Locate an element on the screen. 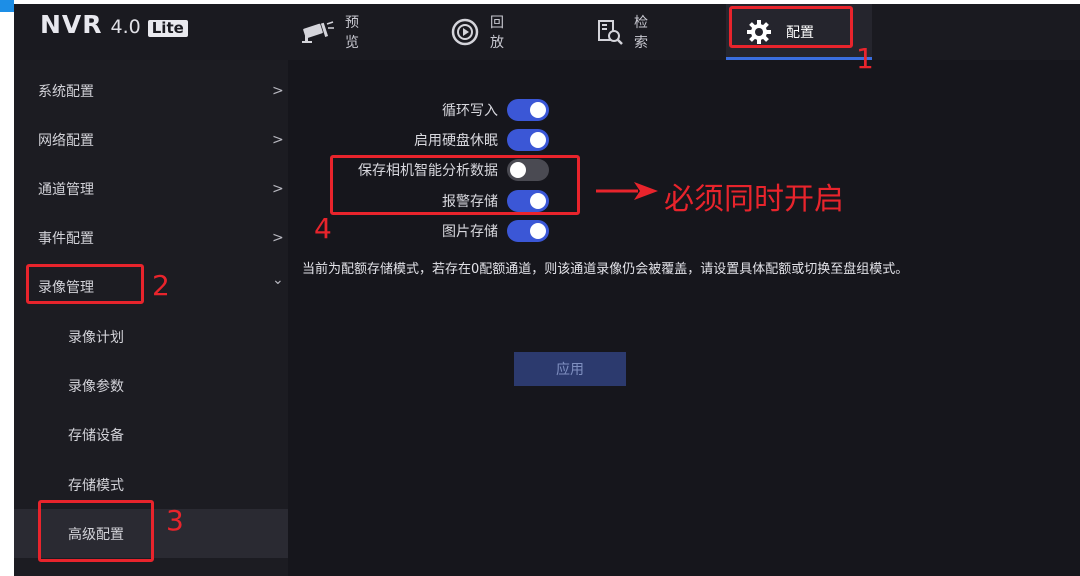  tab-playback: 回放 is located at coordinates (479, 32).